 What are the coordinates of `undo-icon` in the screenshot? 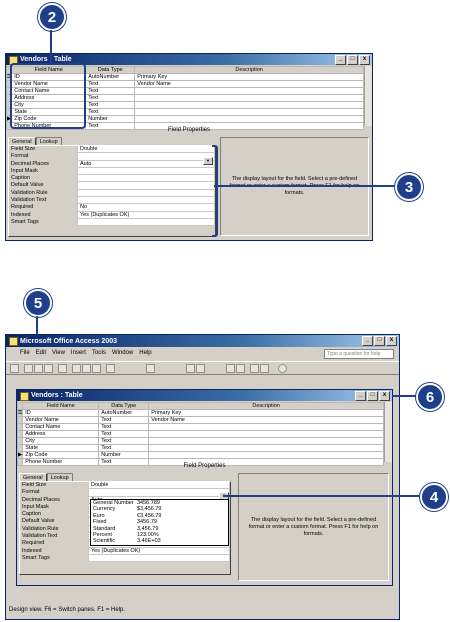 It's located at (110, 368).